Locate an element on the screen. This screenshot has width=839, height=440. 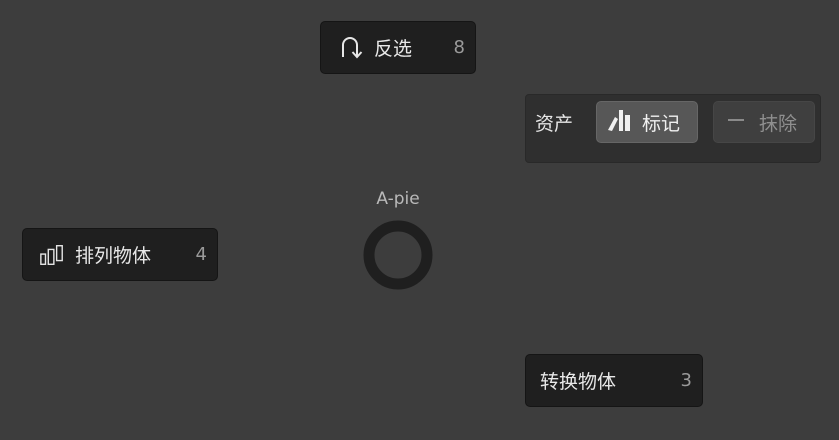
clear-asset-button: 抹除 is located at coordinates (764, 122).